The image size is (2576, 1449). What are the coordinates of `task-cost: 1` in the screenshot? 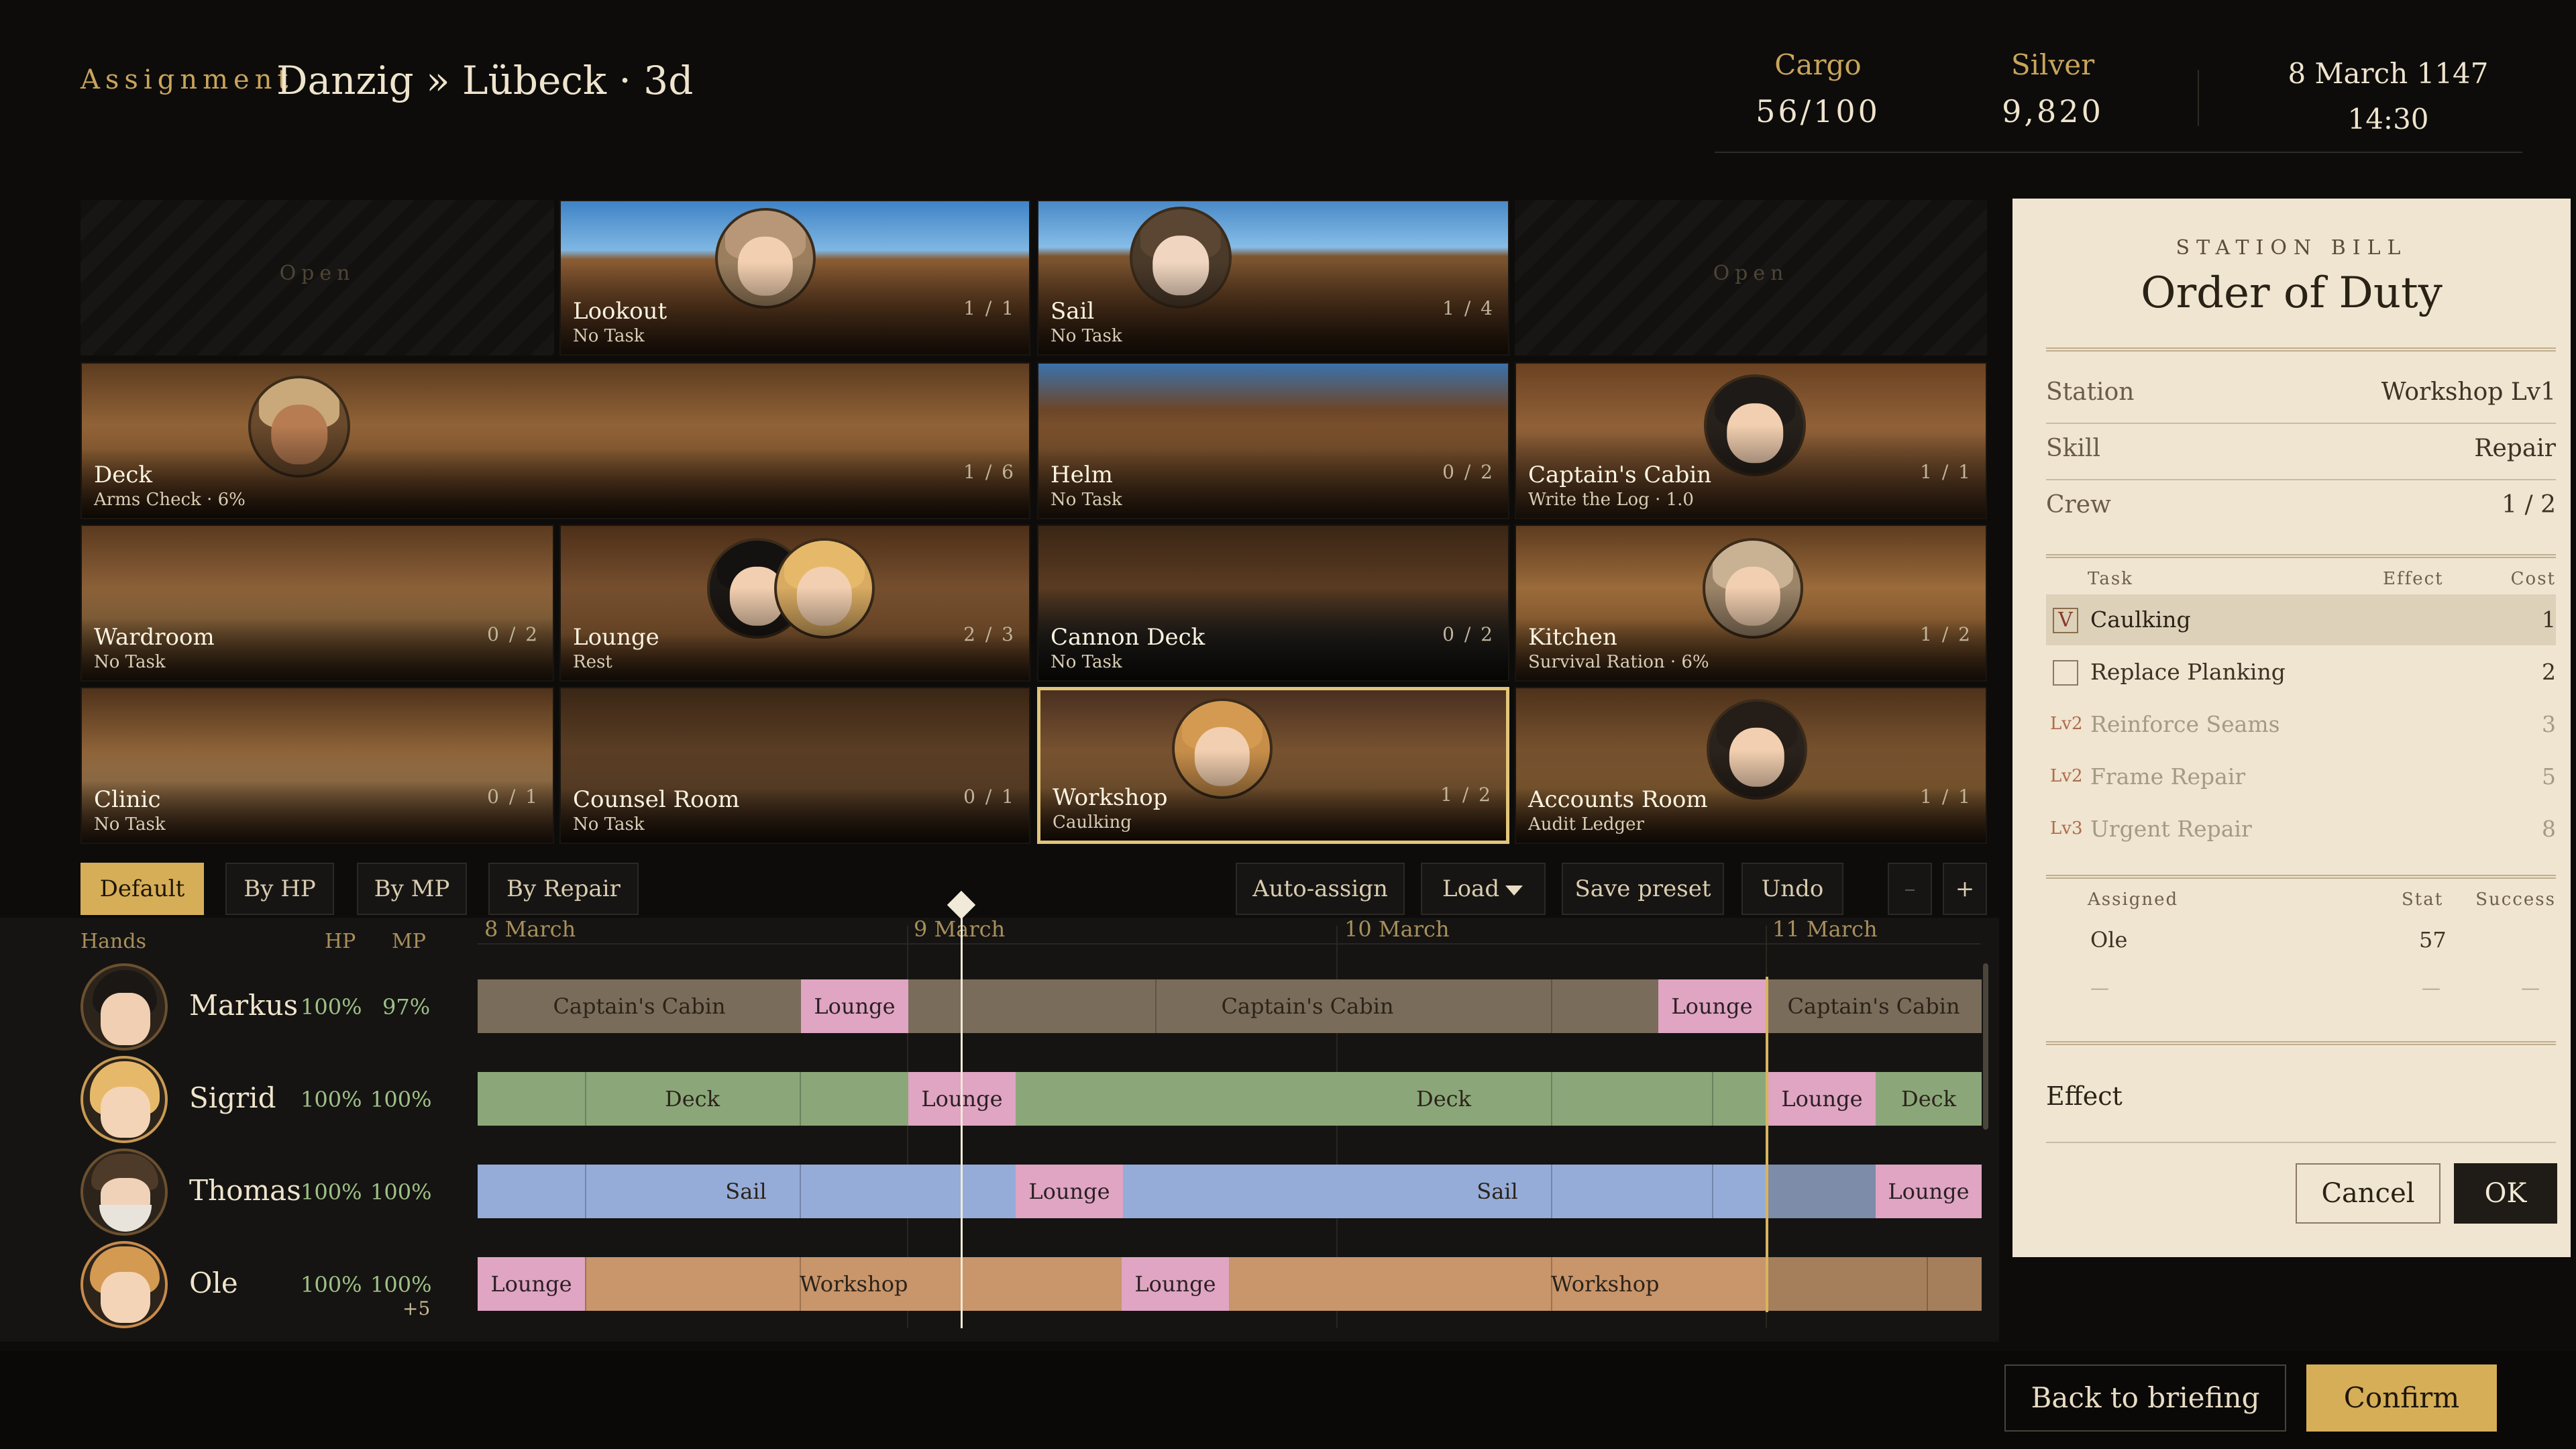 It's located at (2549, 619).